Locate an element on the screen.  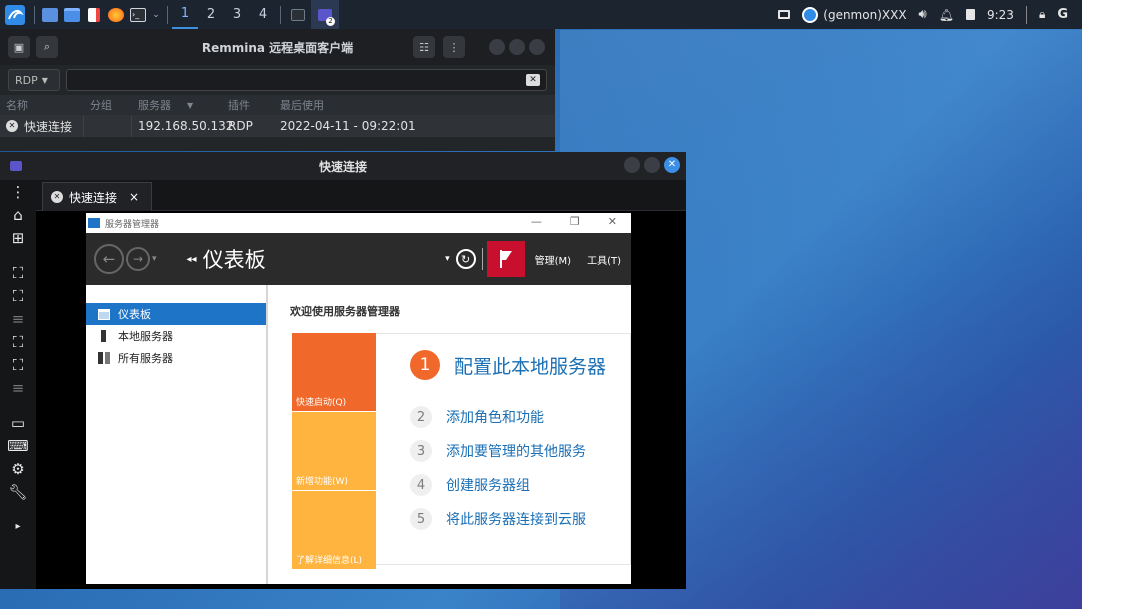
screen-icon is located at coordinates (784, 14).